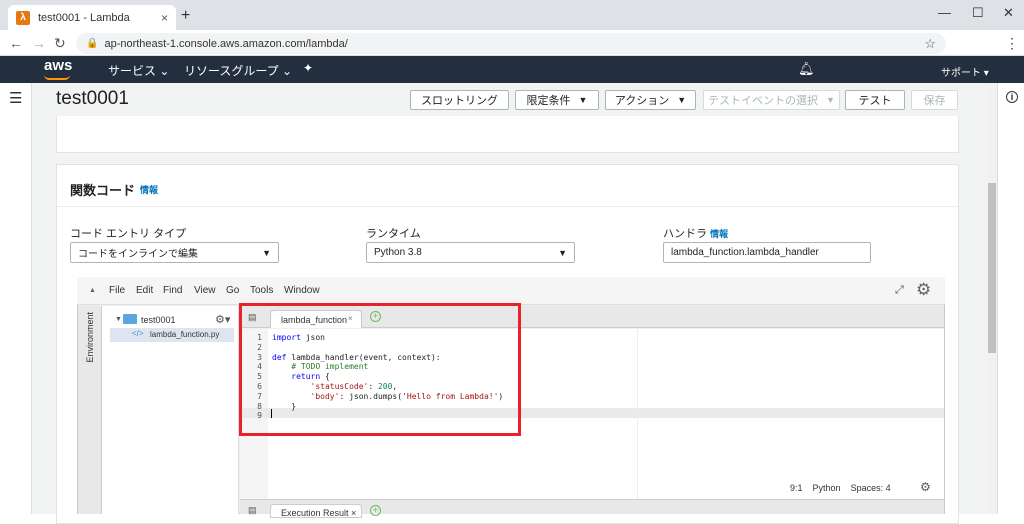 This screenshot has height=524, width=1024. What do you see at coordinates (1008, 13) in the screenshot?
I see `window-close-button: ✕` at bounding box center [1008, 13].